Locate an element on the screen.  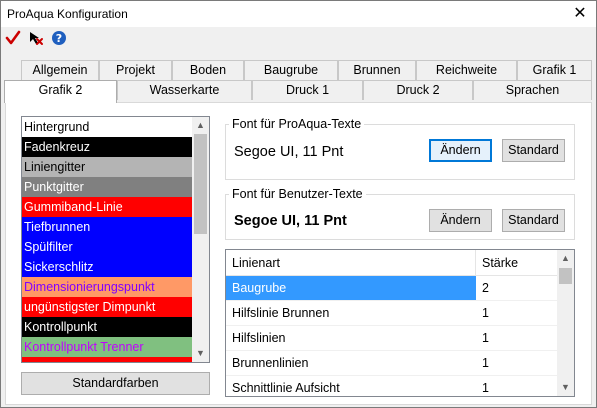
font-proaqua-change-button: Ändern is located at coordinates (460, 150).